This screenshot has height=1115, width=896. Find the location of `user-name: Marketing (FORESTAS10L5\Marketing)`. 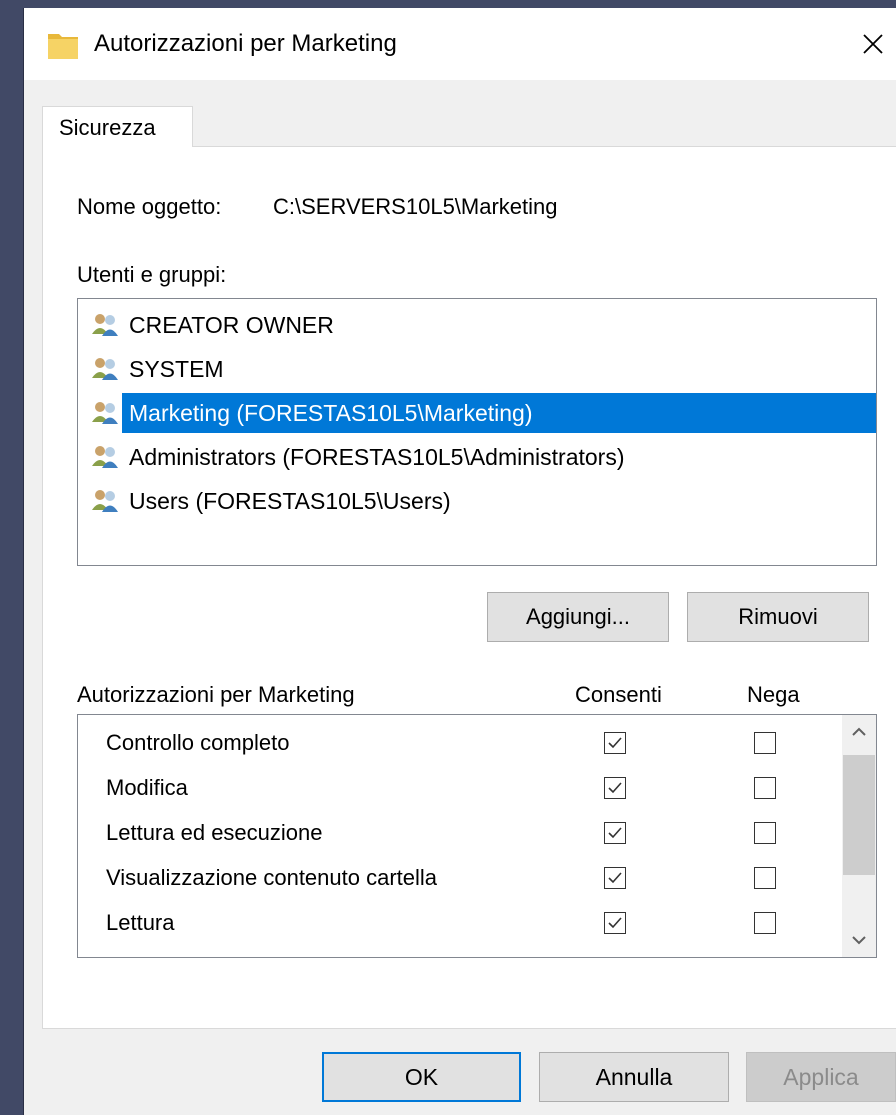

user-name: Marketing (FORESTAS10L5\Marketing) is located at coordinates (499, 413).